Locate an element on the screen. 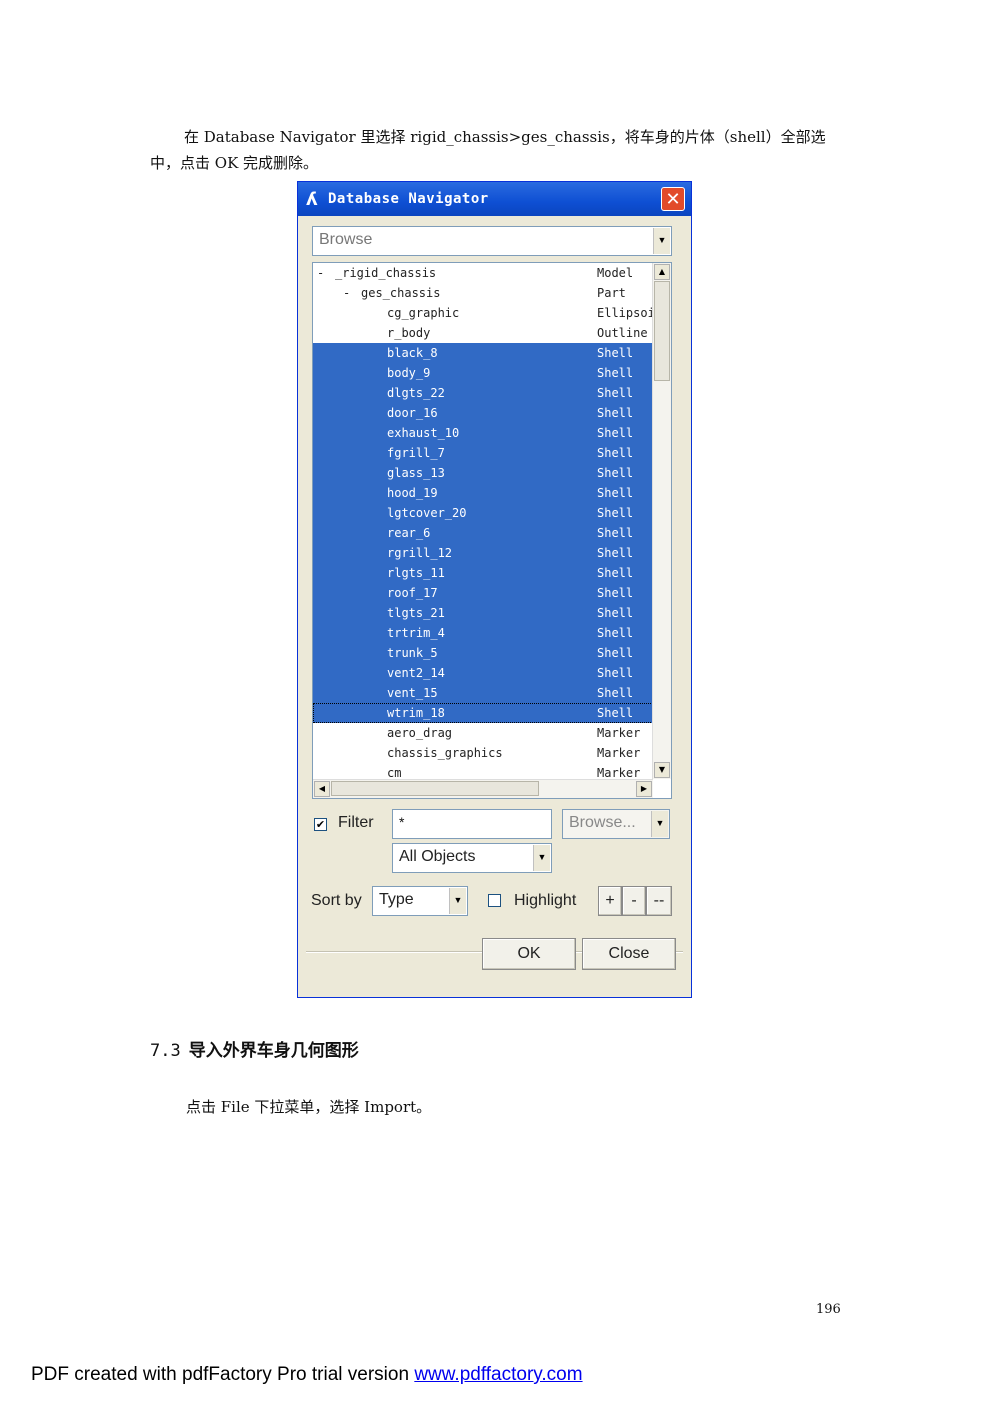  tree-row-name: trunk_5 is located at coordinates (412, 653).